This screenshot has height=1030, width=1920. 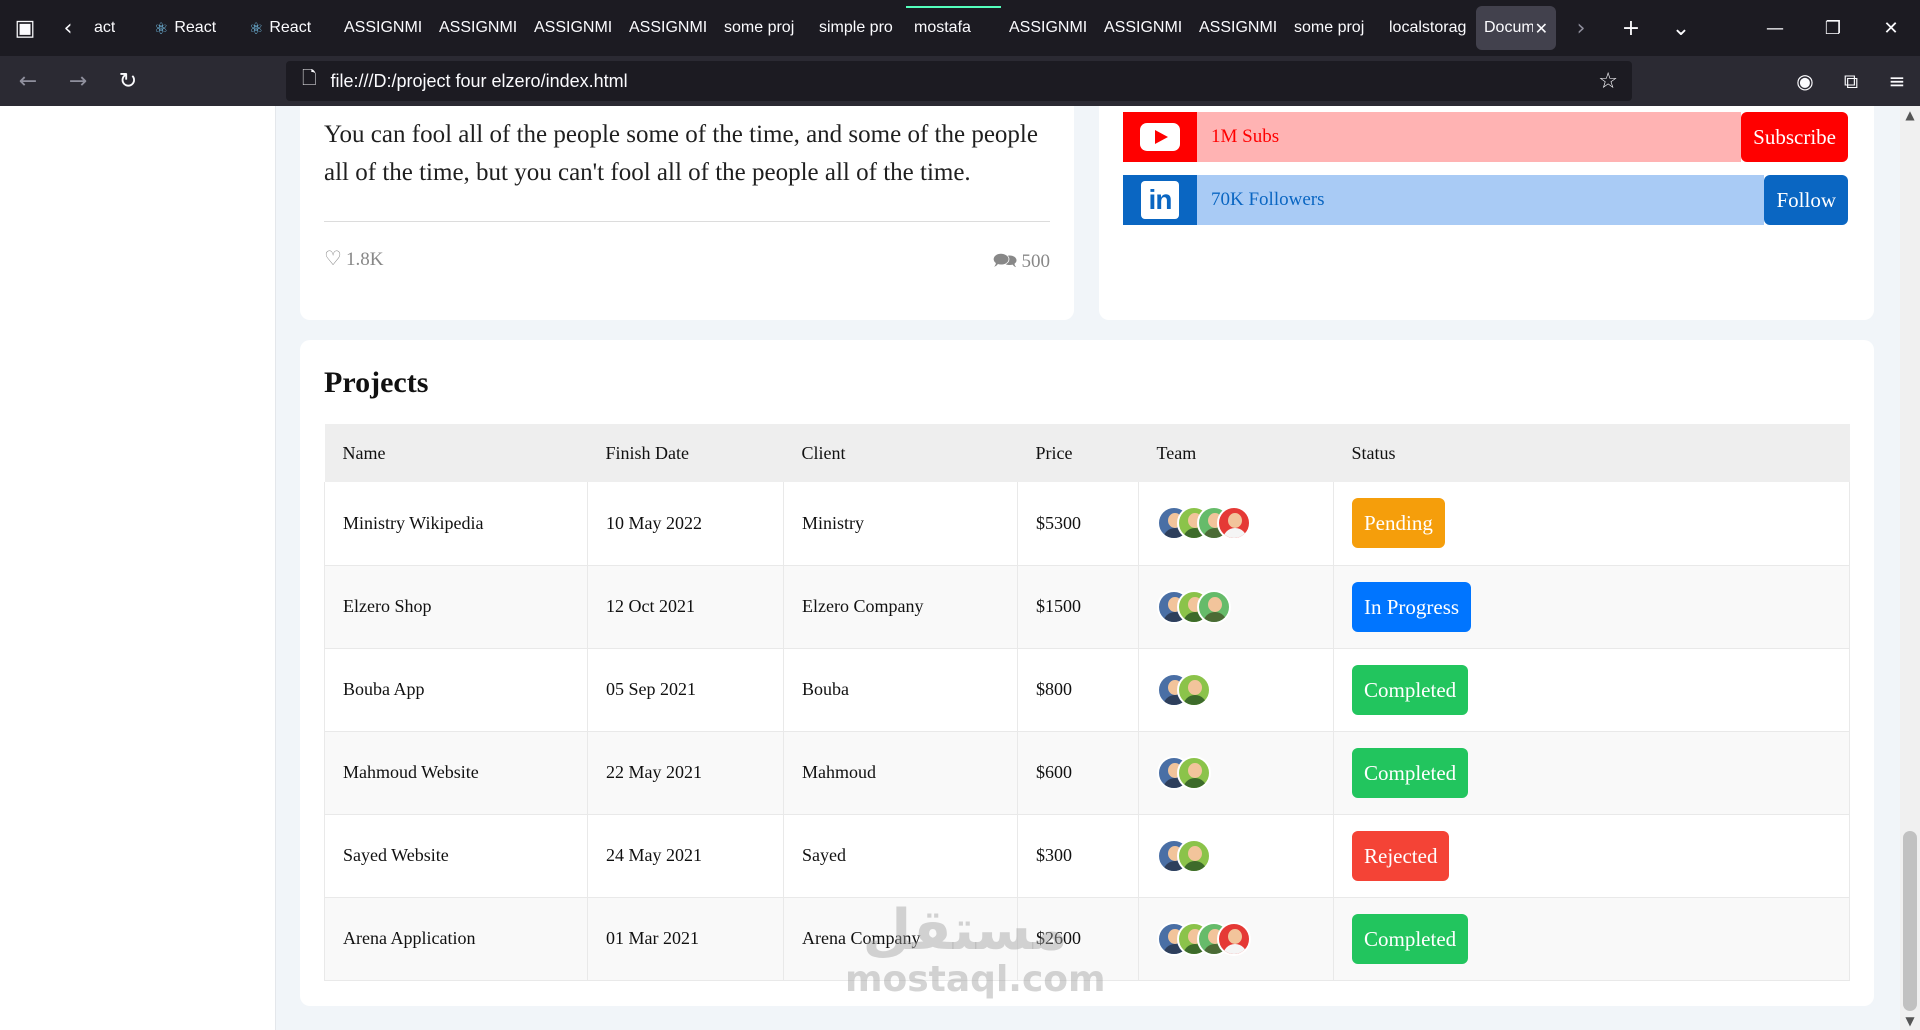 I want to click on scrollbar-thumb, so click(x=1910, y=921).